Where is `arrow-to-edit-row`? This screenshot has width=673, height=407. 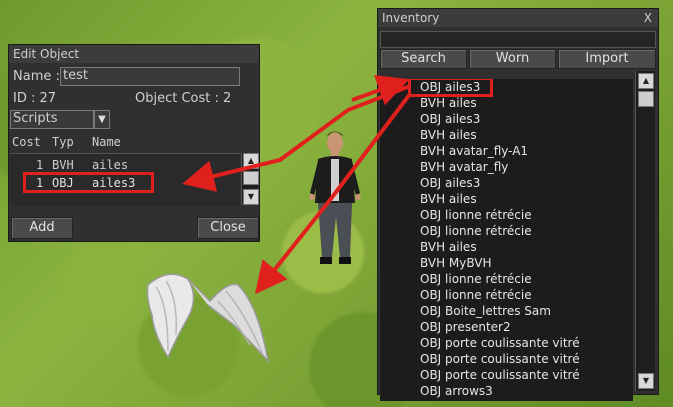 arrow-to-edit-row is located at coordinates (296, 138).